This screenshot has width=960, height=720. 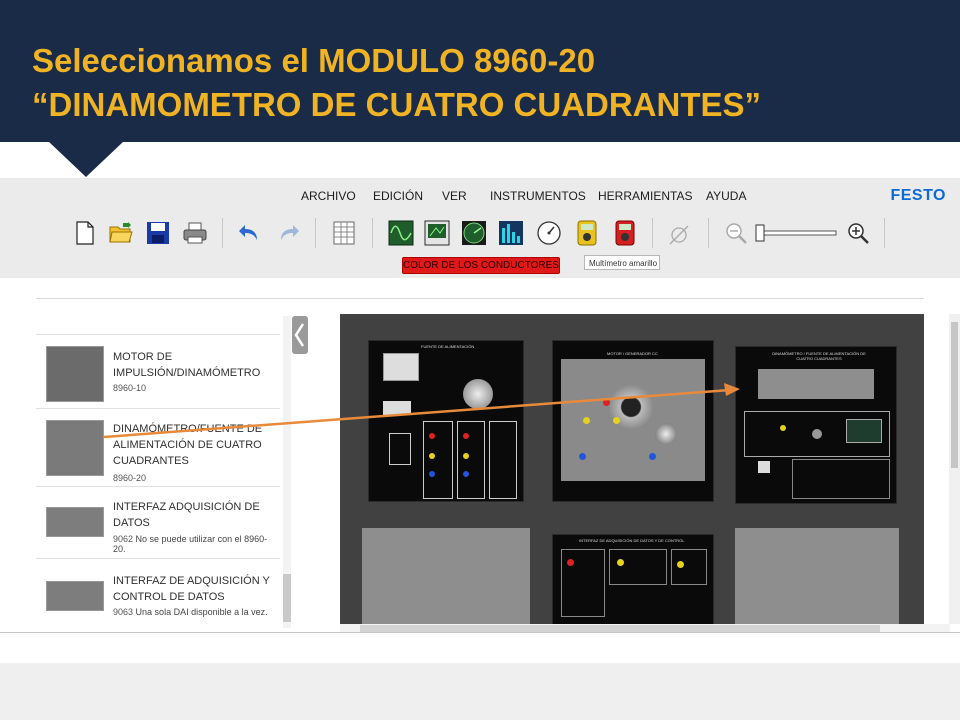 I want to click on conductor-color-button: COLOR DE LOS CONDUCTORES, so click(x=481, y=265).